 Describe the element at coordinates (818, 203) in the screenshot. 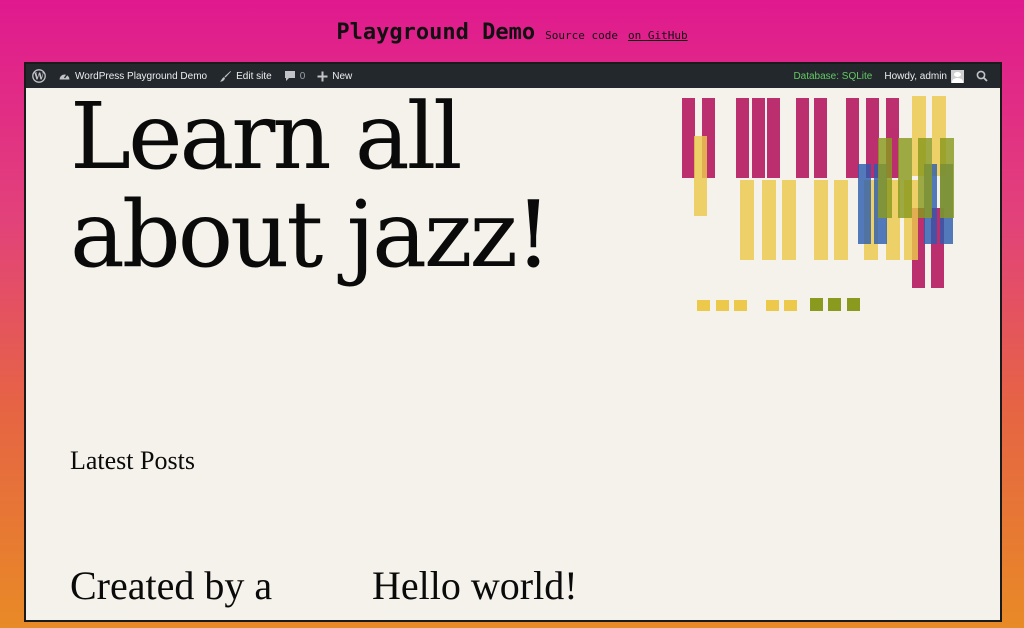

I see `jazz-piano-art` at that location.